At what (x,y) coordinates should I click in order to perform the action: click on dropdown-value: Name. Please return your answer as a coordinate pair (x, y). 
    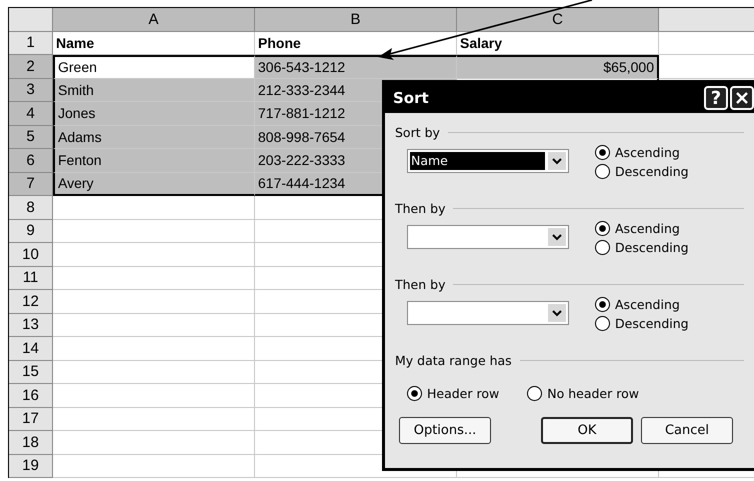
    Looking at the image, I should click on (477, 161).